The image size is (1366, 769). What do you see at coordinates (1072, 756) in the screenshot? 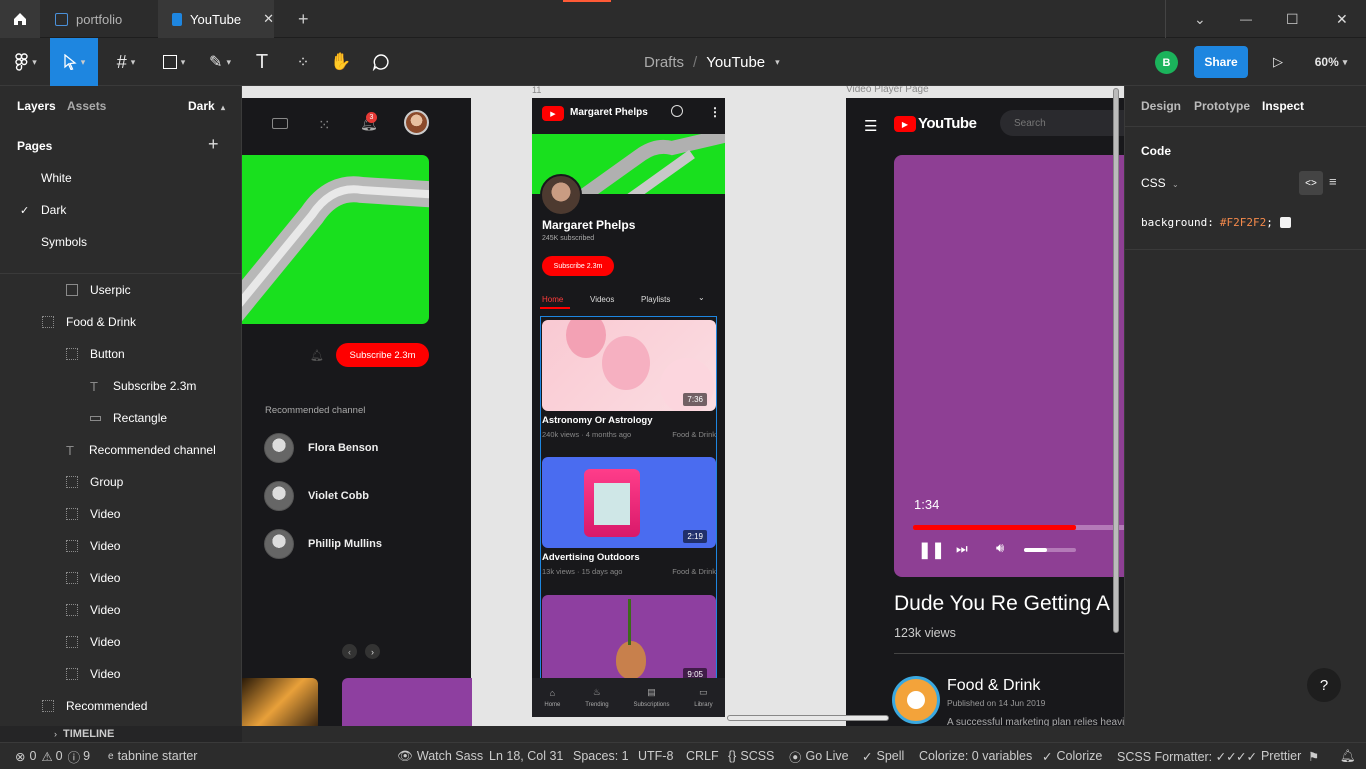
I see `colorize-toggle: ✓ Colorize` at bounding box center [1072, 756].